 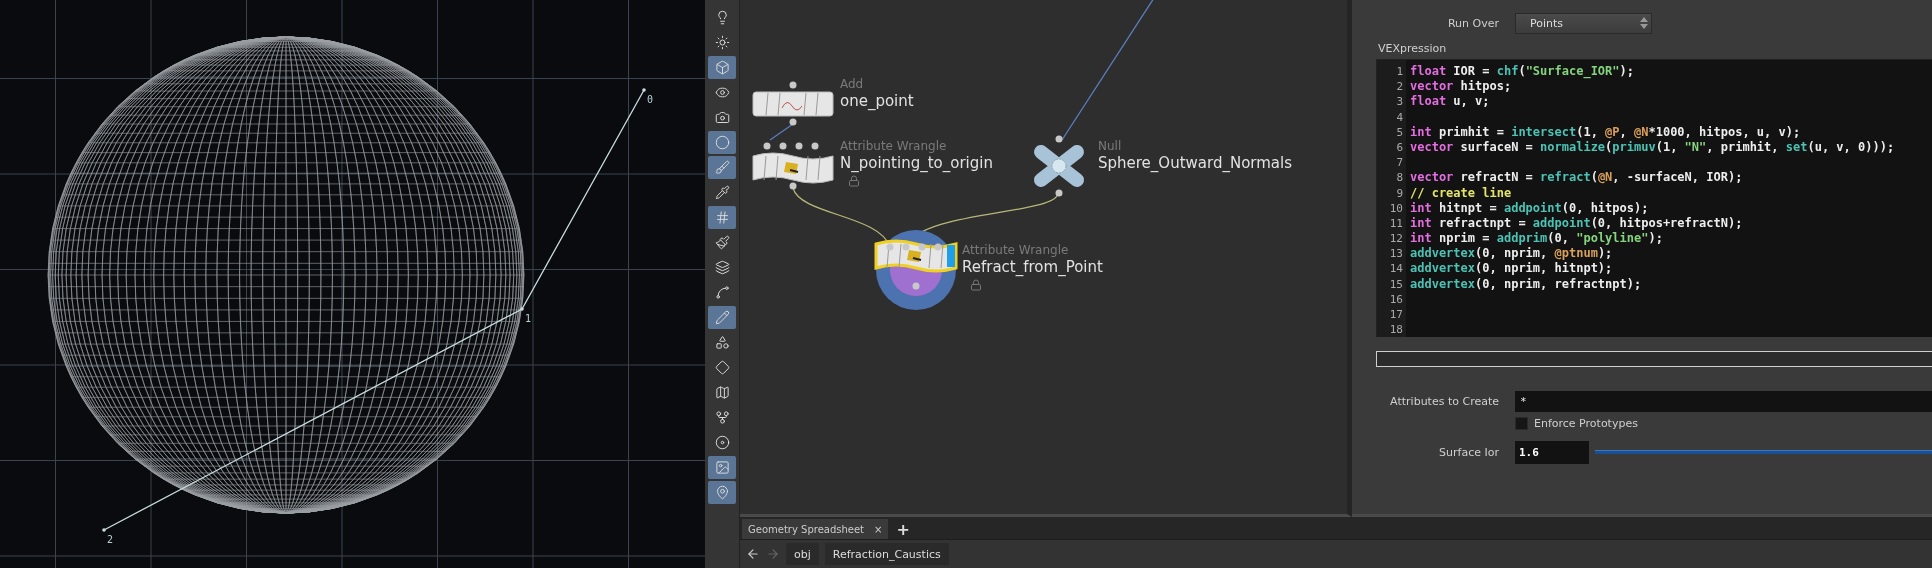 I want to click on node-type-label: Null, so click(x=1110, y=146).